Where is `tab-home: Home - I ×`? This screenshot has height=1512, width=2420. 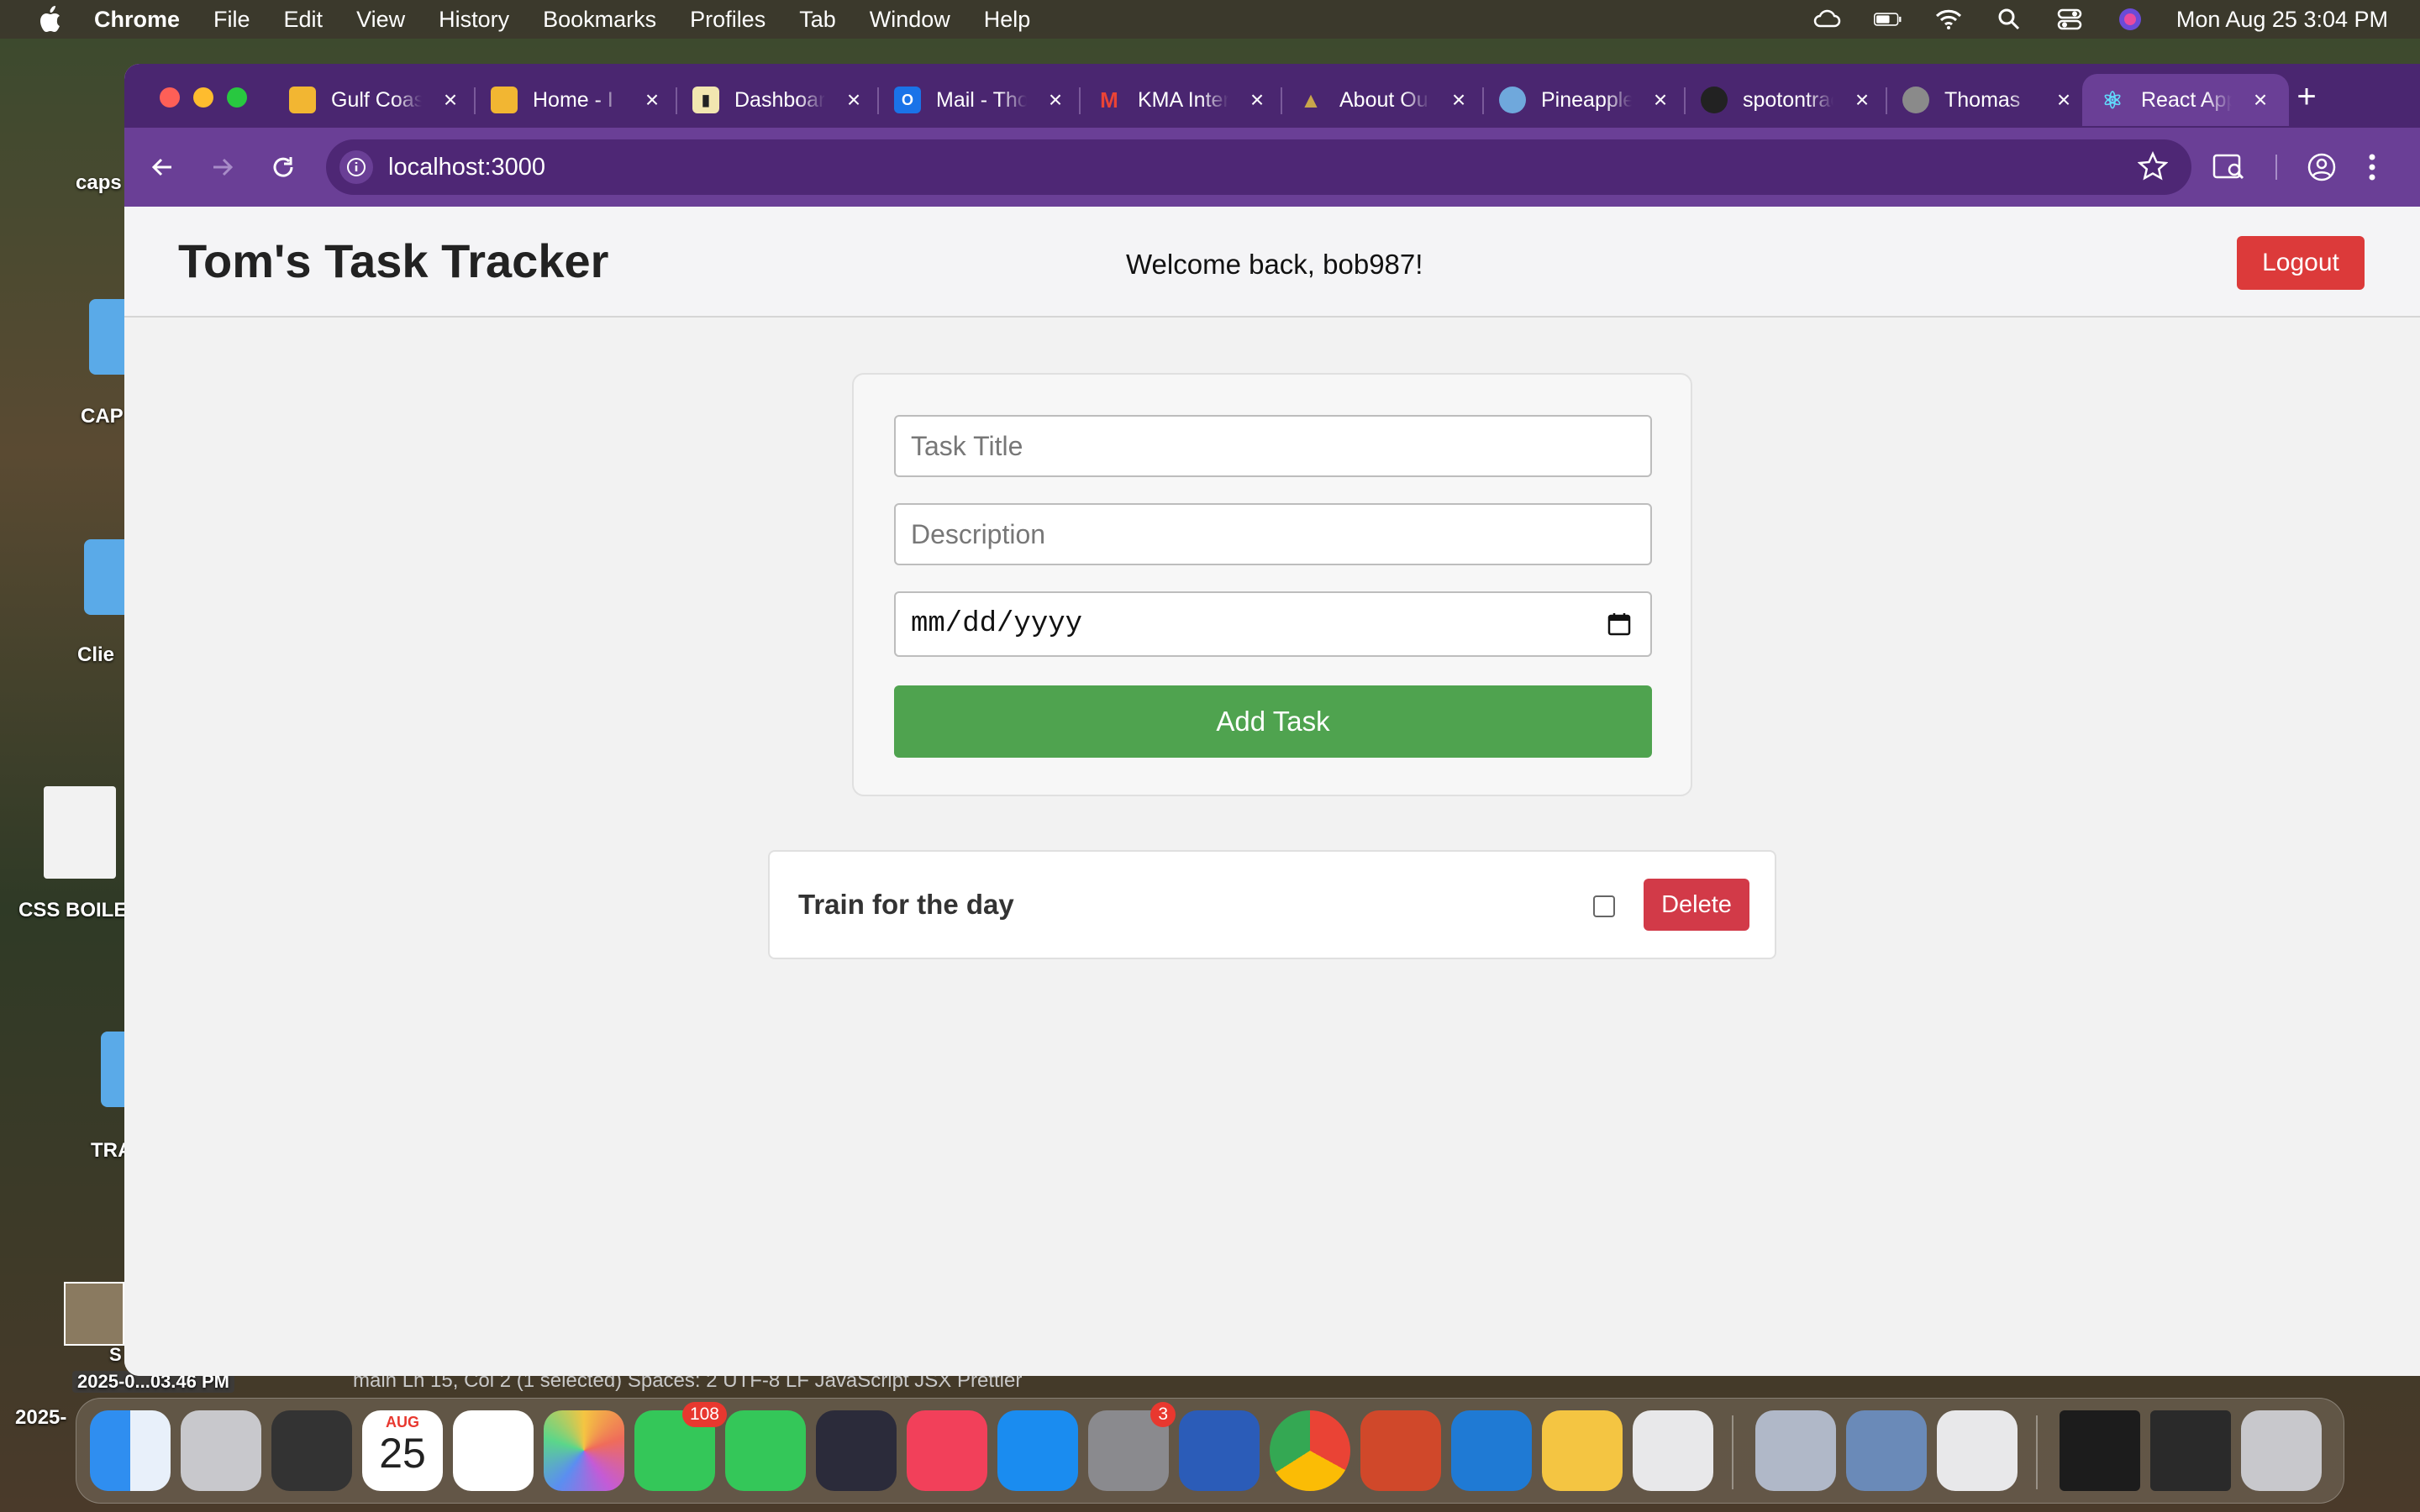 tab-home: Home - I × is located at coordinates (577, 100).